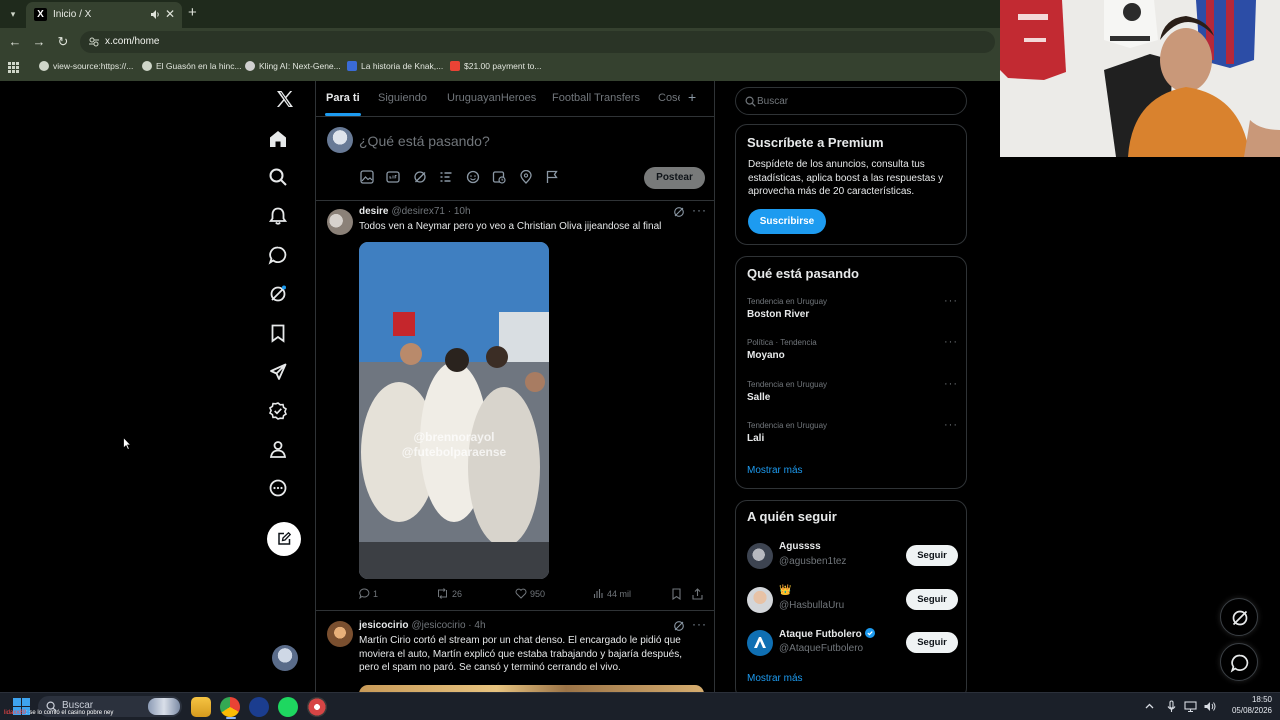 The height and width of the screenshot is (720, 1280). I want to click on tweet-media, so click(531, 688).